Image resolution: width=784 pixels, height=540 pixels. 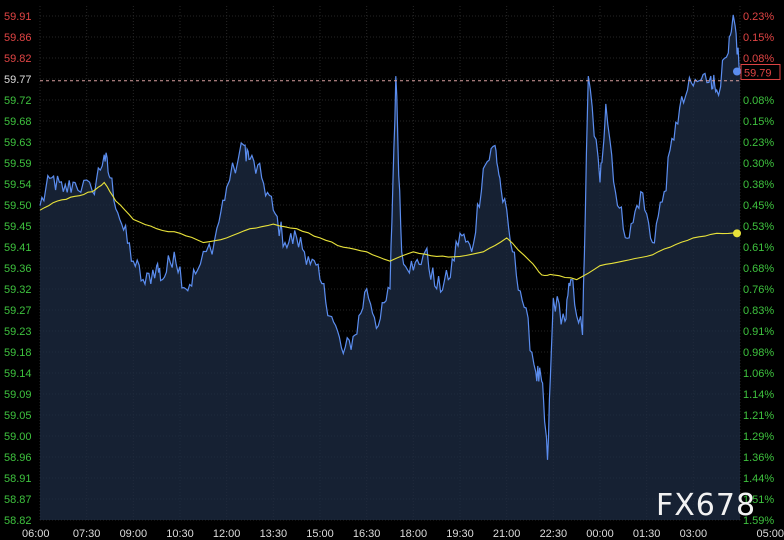 What do you see at coordinates (134, 534) in the screenshot?
I see `x-tick: 09:00` at bounding box center [134, 534].